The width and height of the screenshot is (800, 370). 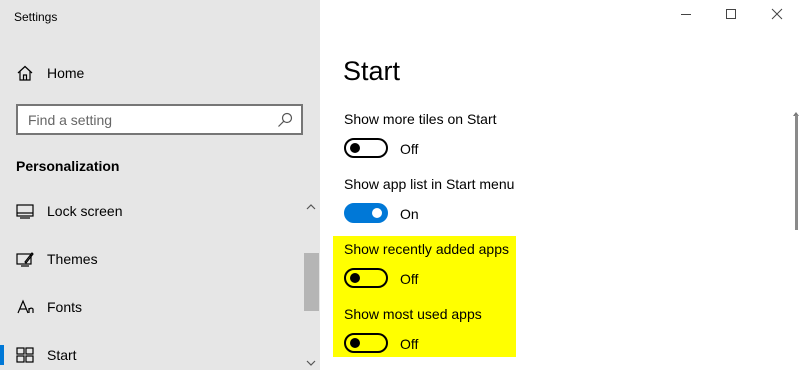 What do you see at coordinates (796, 110) in the screenshot?
I see `main-scroll-up-icon` at bounding box center [796, 110].